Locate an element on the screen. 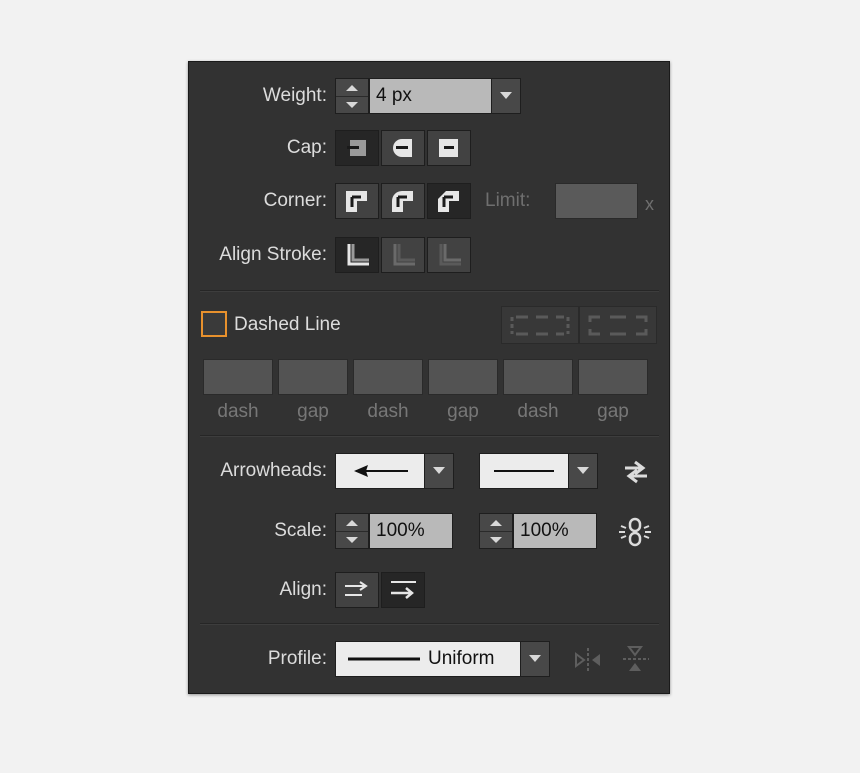  arrow-left-icon is located at coordinates (381, 471).